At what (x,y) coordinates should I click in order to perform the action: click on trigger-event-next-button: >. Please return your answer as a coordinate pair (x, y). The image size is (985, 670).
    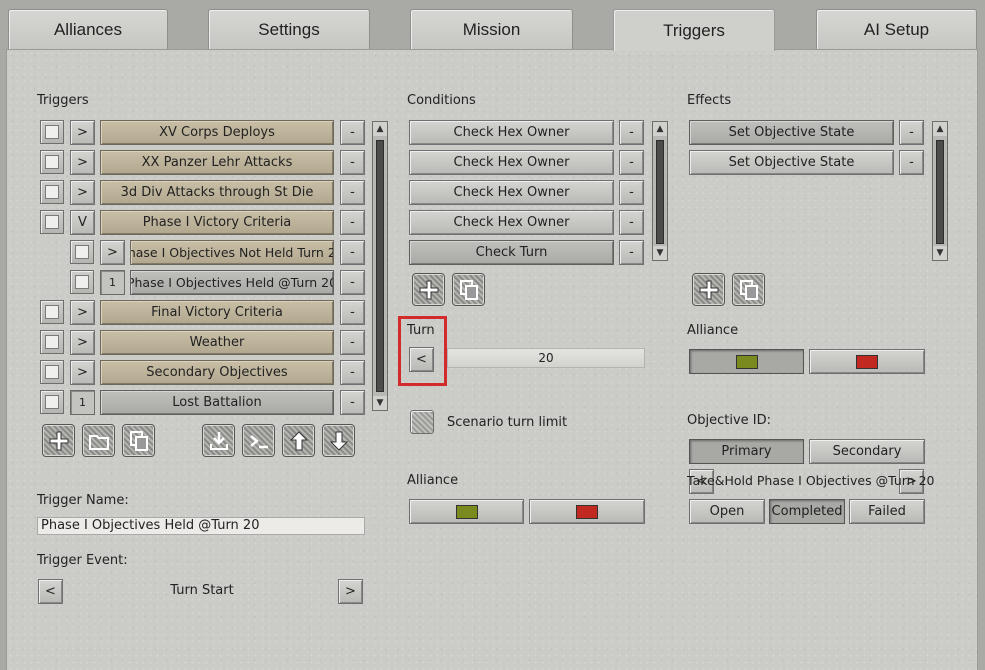
    Looking at the image, I should click on (350, 591).